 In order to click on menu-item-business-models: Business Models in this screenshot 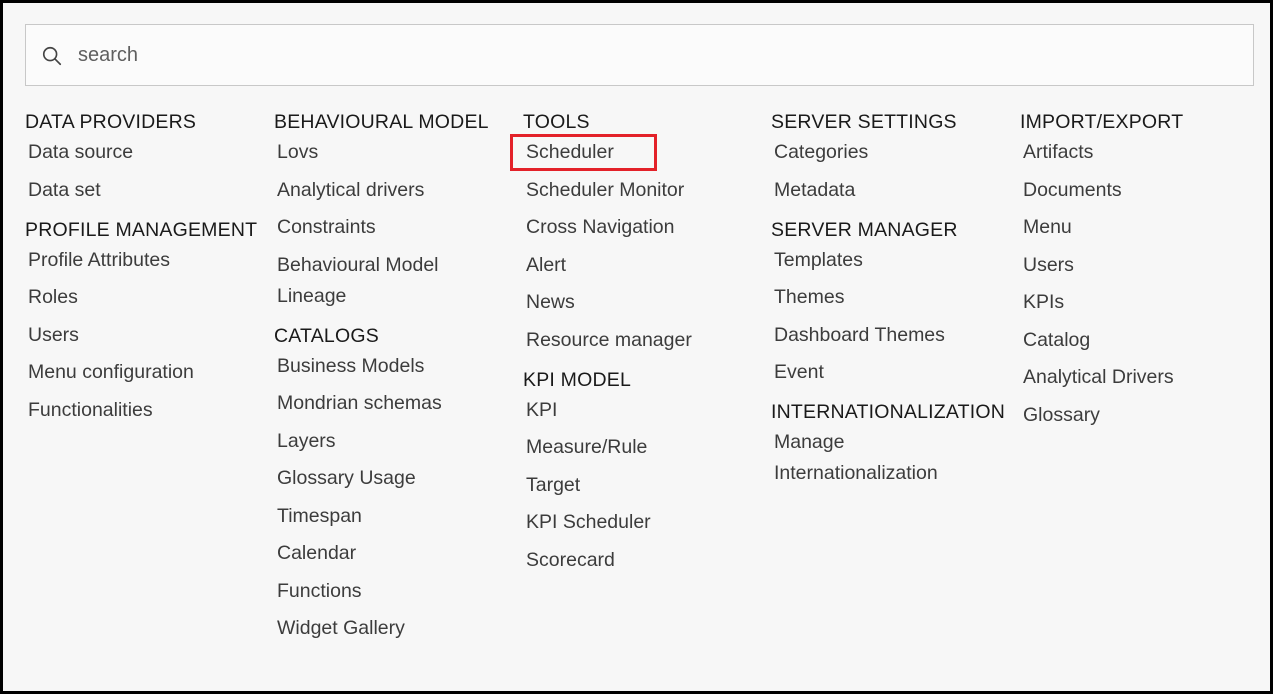, I will do `click(396, 366)`.